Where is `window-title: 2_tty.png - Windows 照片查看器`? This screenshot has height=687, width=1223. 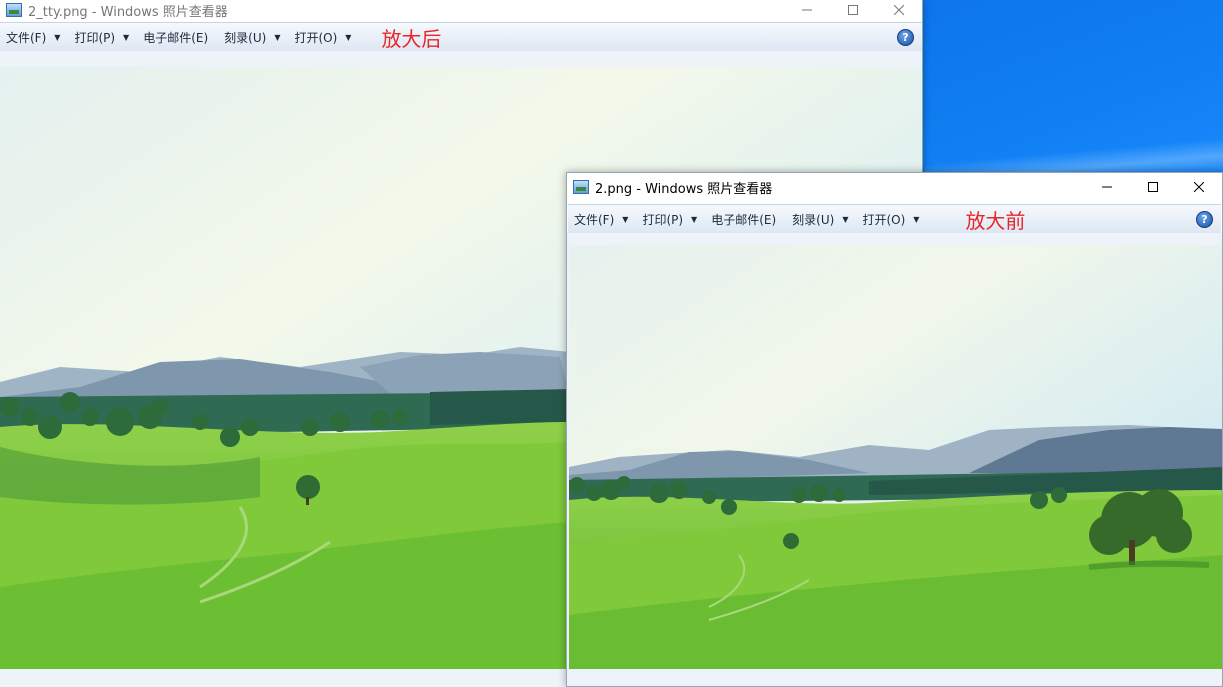 window-title: 2_tty.png - Windows 照片查看器 is located at coordinates (128, 12).